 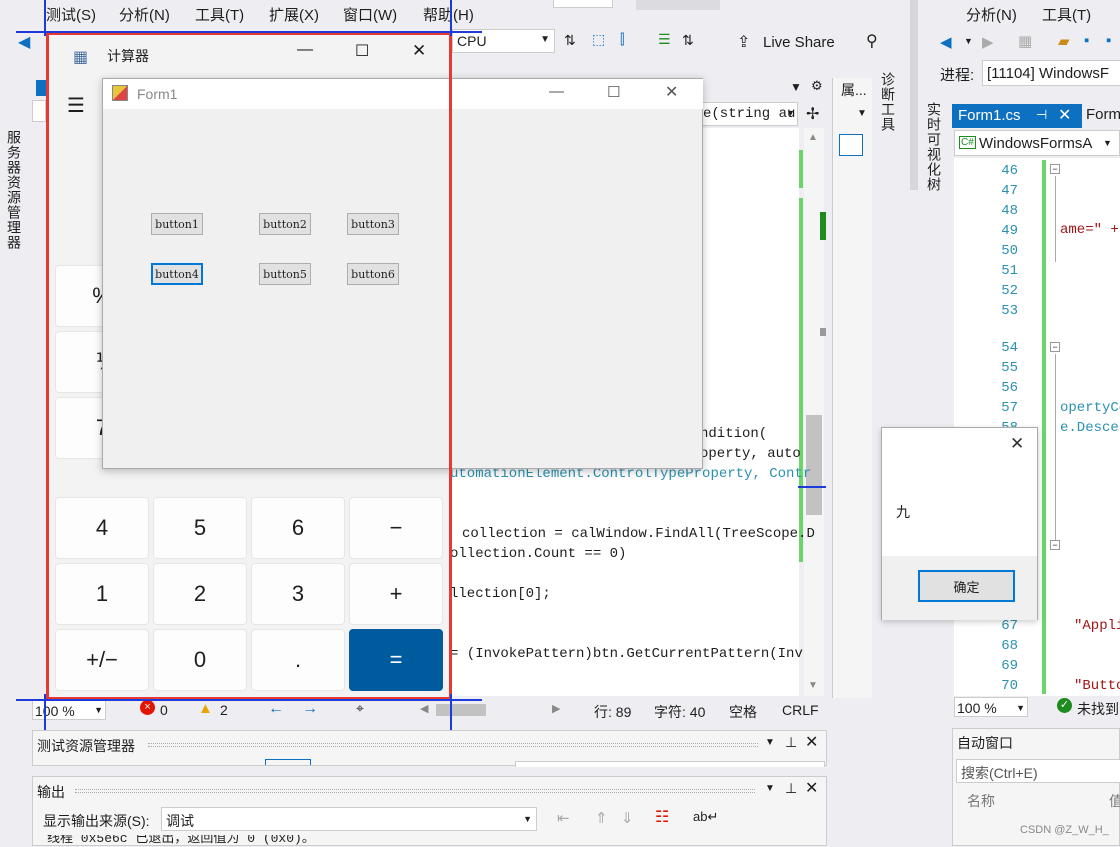 What do you see at coordinates (817, 86) in the screenshot?
I see `gear-icon: ⚙` at bounding box center [817, 86].